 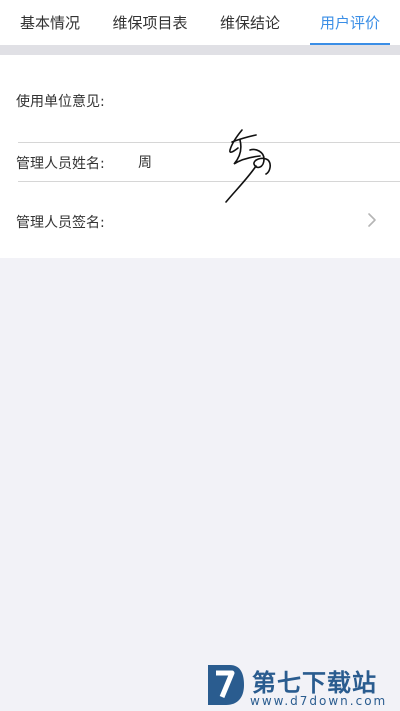 I want to click on tab-maintenance-conclusion: 维保结论, so click(x=250, y=22).